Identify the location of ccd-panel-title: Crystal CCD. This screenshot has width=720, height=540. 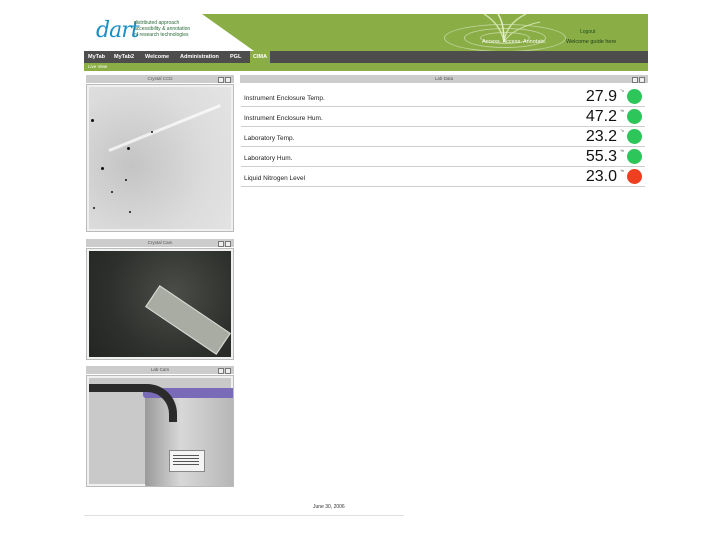
(160, 78).